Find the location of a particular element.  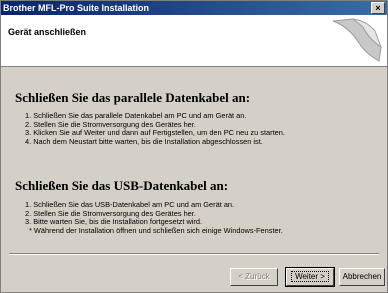

close-icon: × is located at coordinates (378, 8).